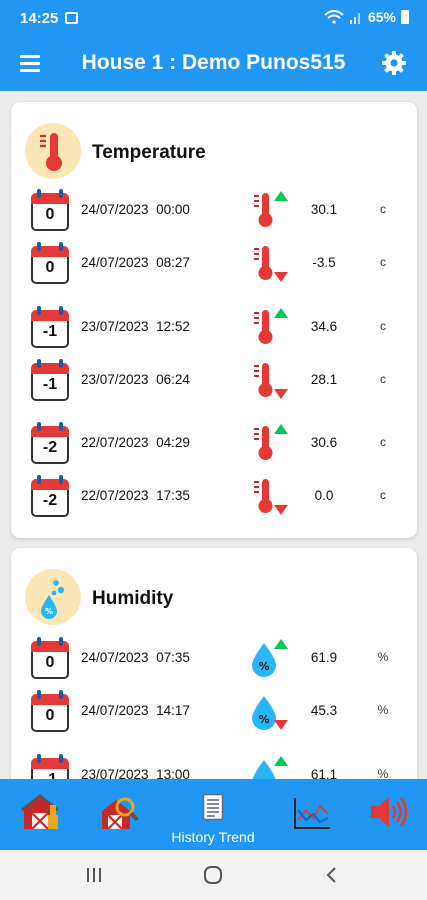  Describe the element at coordinates (173, 495) in the screenshot. I see `reading-time: 17:35` at that location.